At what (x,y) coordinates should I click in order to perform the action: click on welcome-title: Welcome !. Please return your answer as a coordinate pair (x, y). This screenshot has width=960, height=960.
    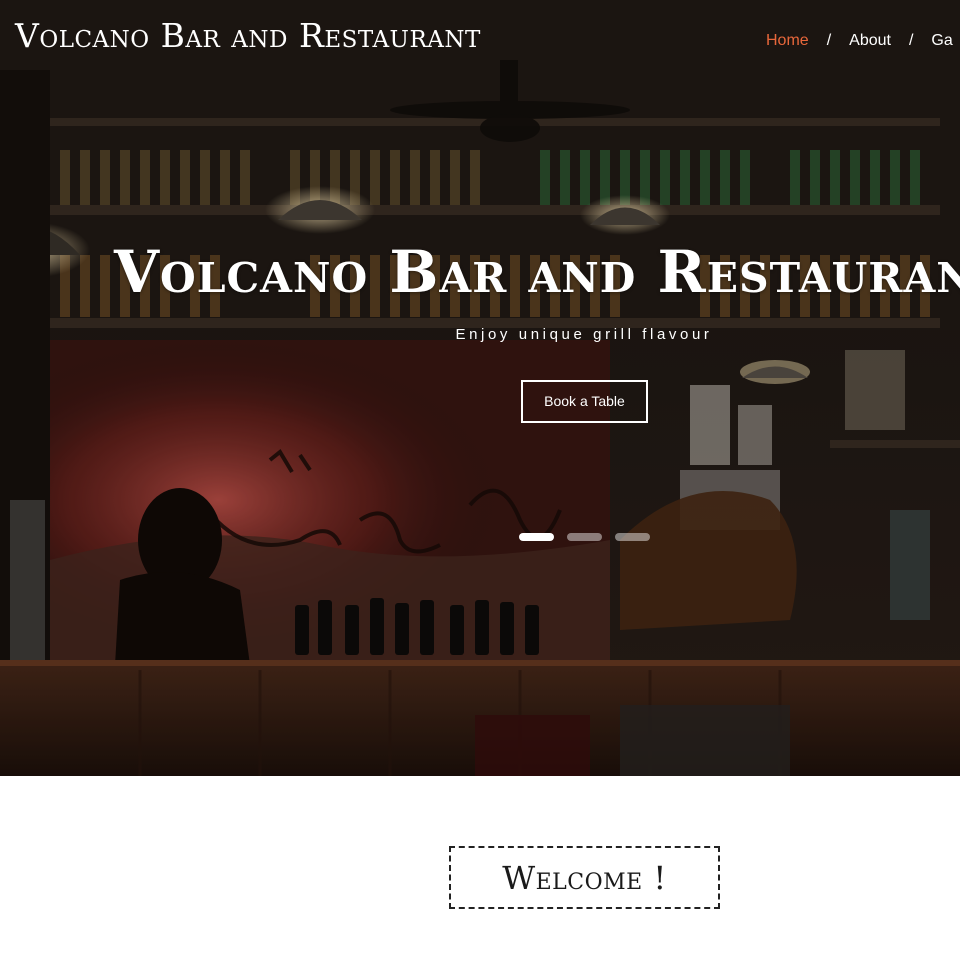
    Looking at the image, I should click on (584, 877).